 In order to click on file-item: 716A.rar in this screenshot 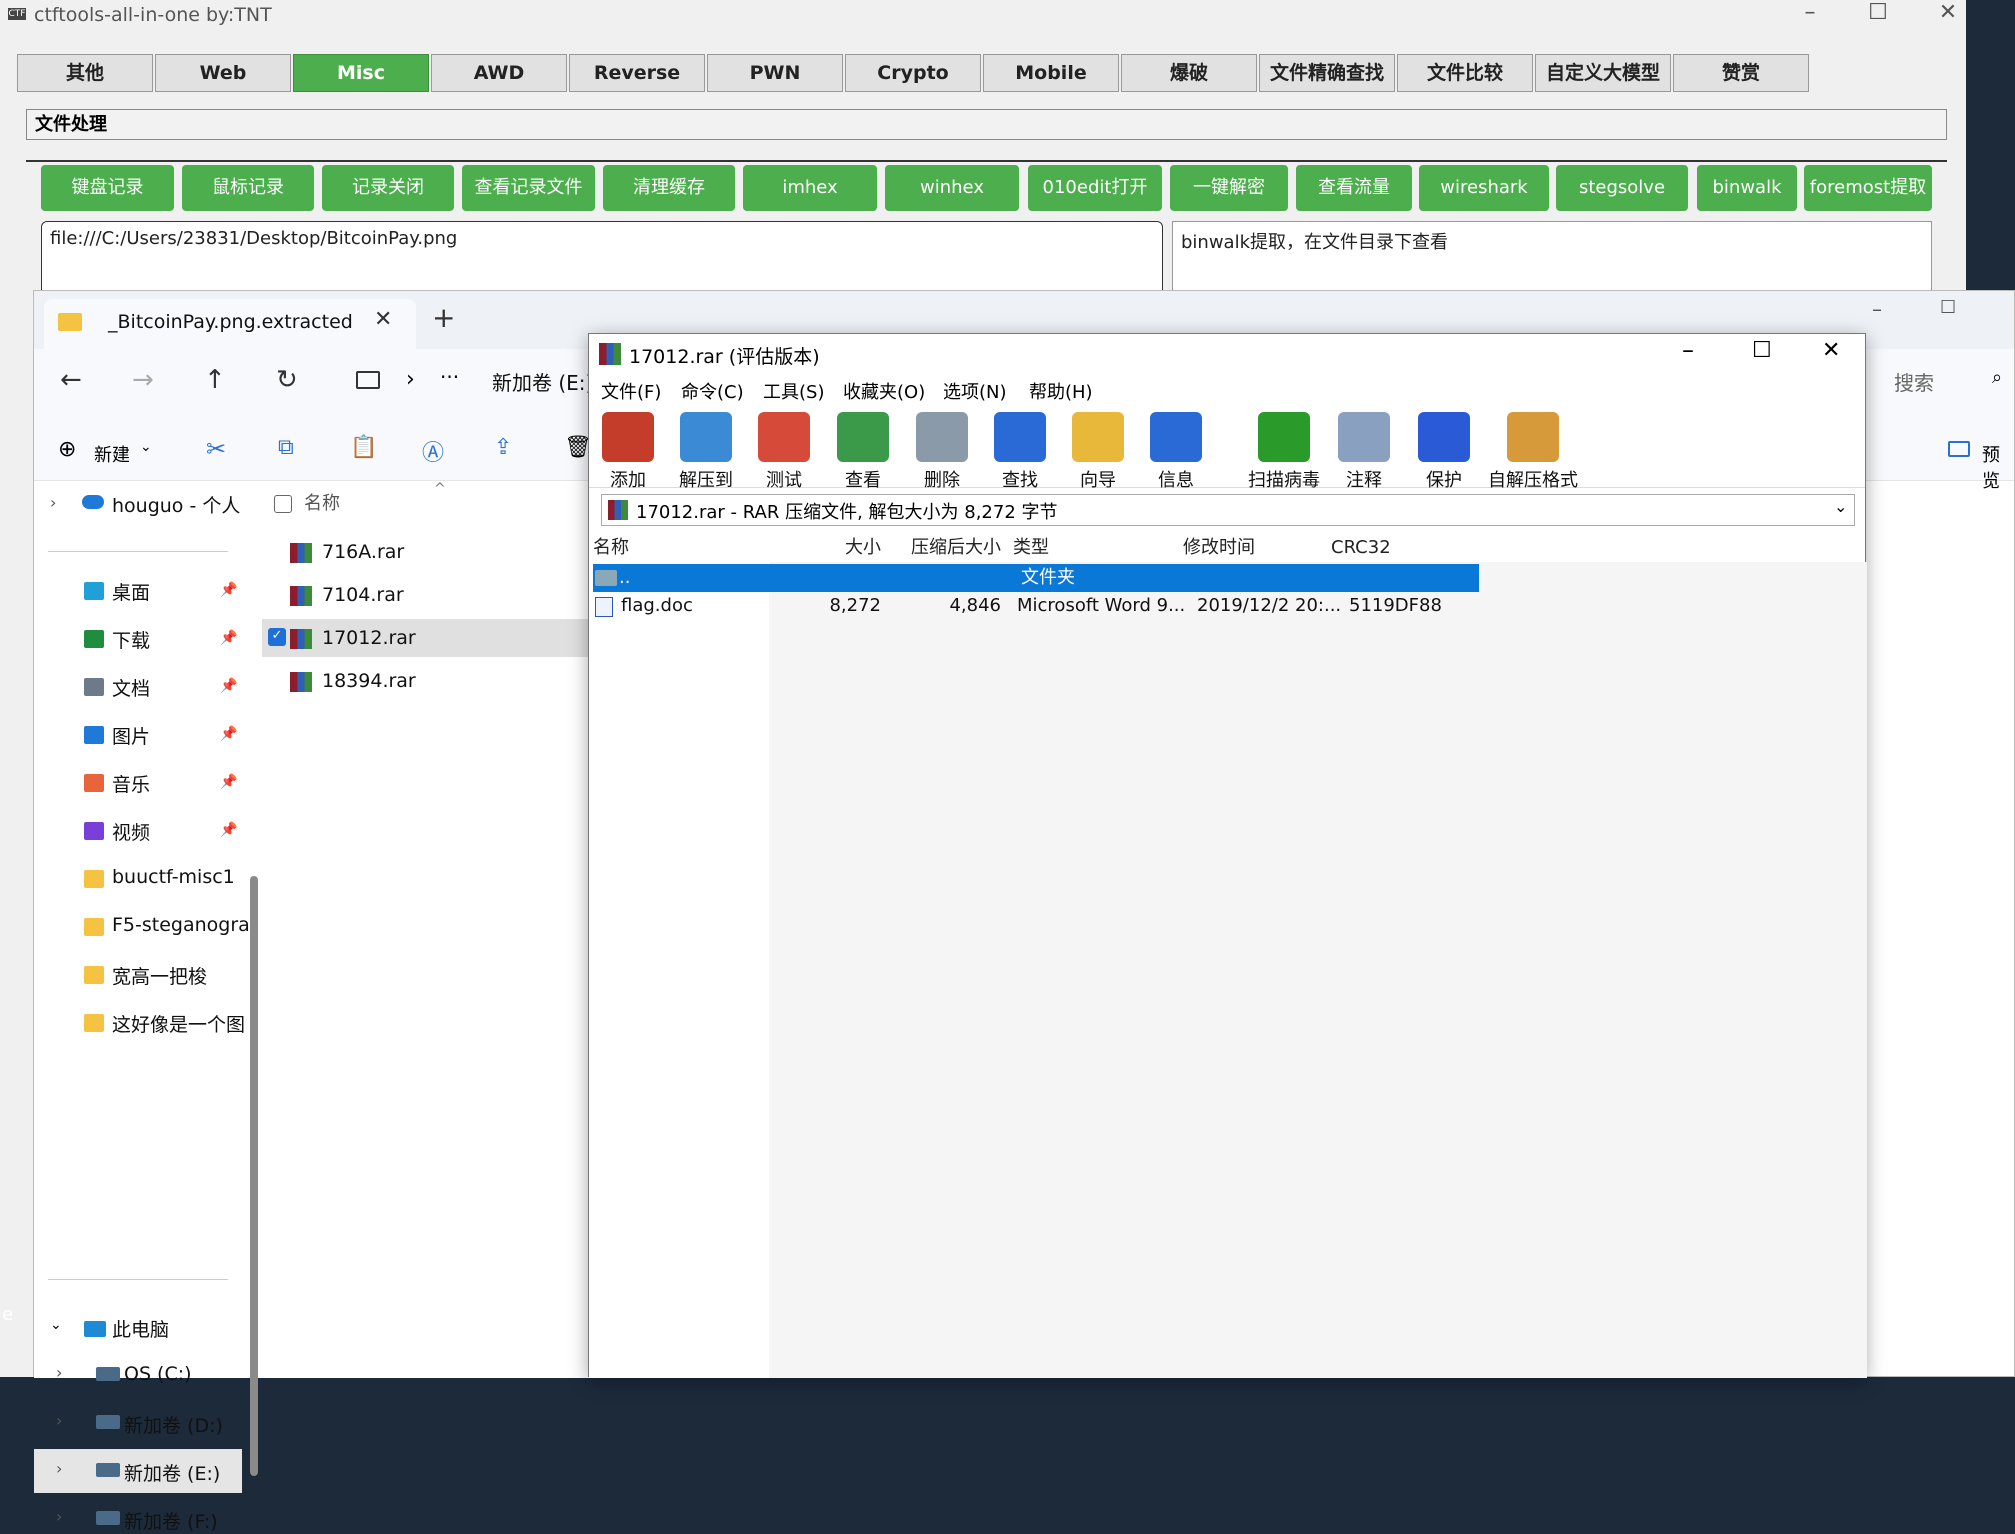, I will do `click(363, 552)`.